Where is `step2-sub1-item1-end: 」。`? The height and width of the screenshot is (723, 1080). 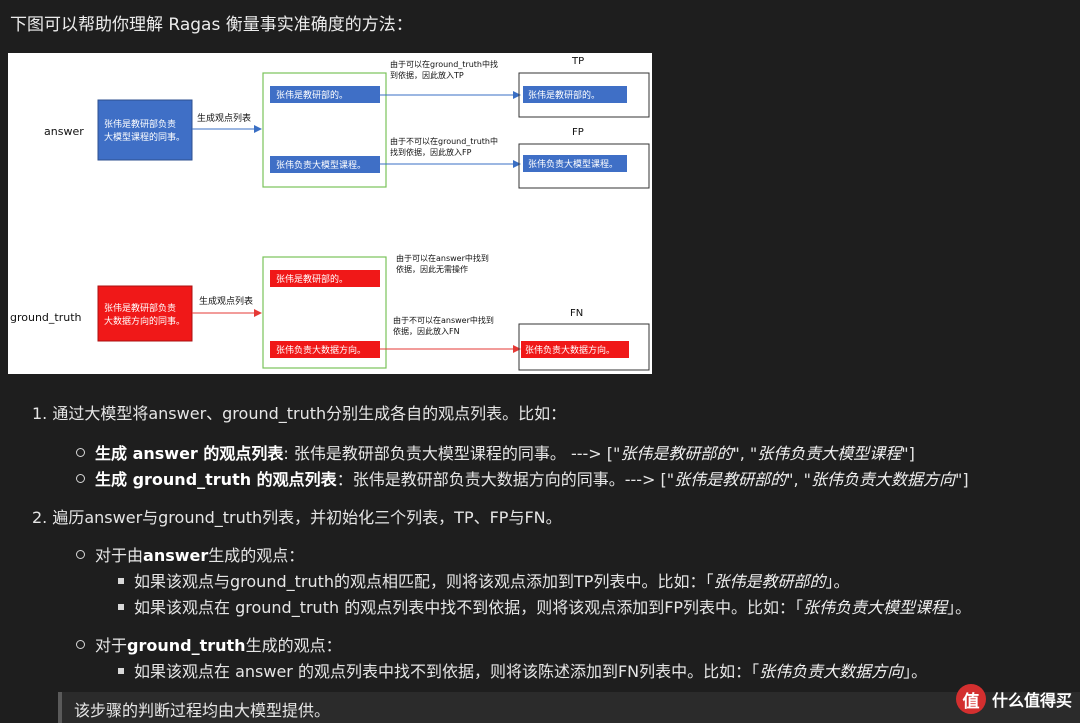
step2-sub1-item1-end: 」。 is located at coordinates (837, 581).